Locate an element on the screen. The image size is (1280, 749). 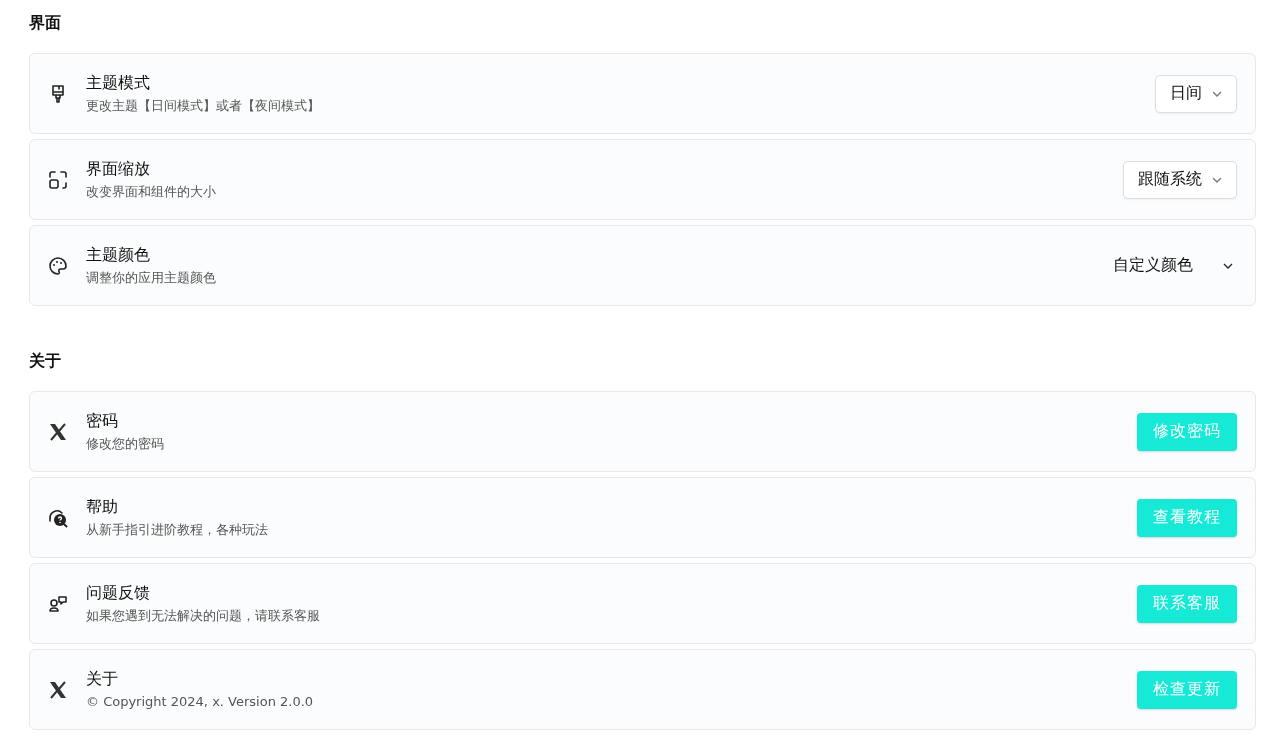
setting-description: 更改主题【日间模式】或者【夜间模式】 is located at coordinates (203, 106).